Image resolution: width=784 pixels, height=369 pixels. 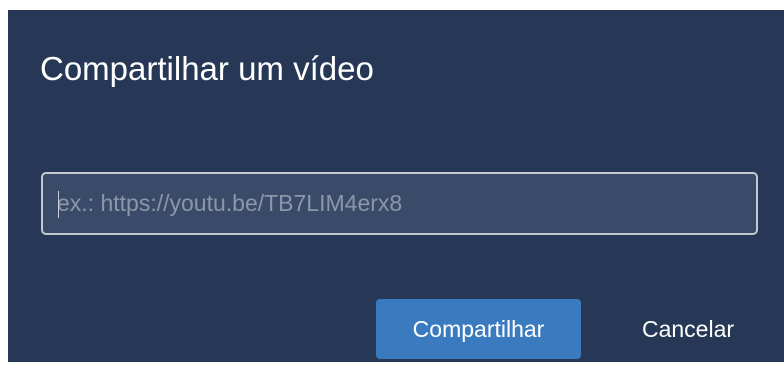 What do you see at coordinates (58, 204) in the screenshot?
I see `text-cursor` at bounding box center [58, 204].